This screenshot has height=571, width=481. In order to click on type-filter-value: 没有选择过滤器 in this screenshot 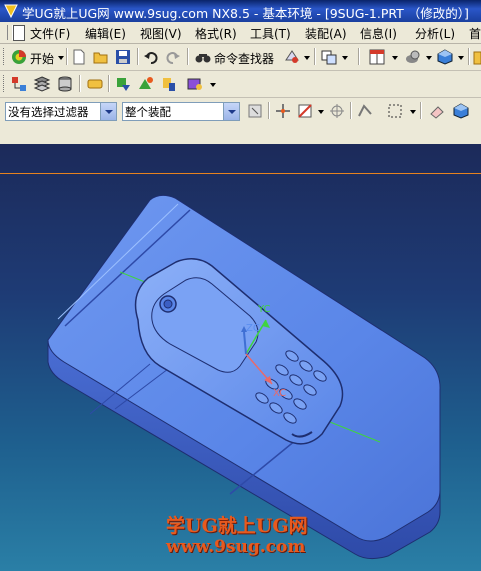, I will do `click(48, 112)`.